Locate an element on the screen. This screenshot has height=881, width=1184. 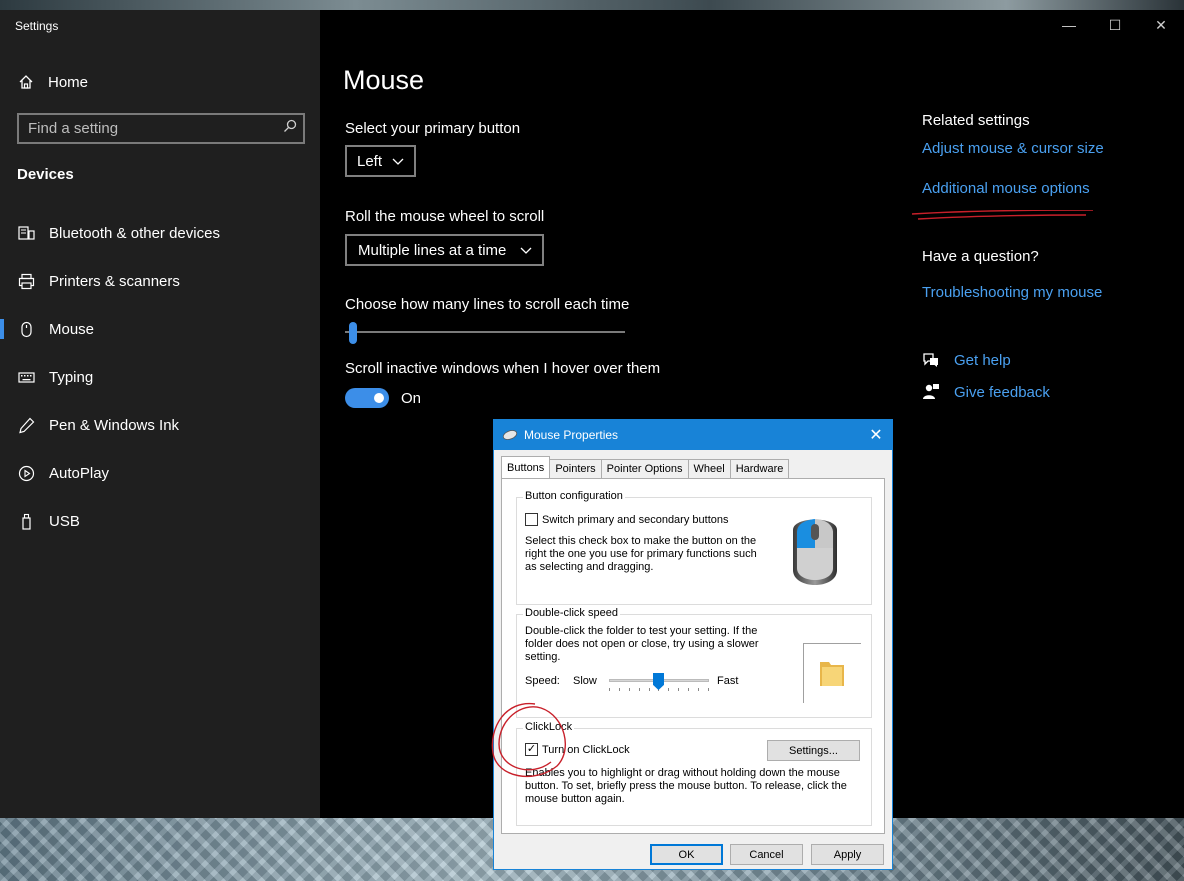
cancel-button: Cancel is located at coordinates (766, 854).